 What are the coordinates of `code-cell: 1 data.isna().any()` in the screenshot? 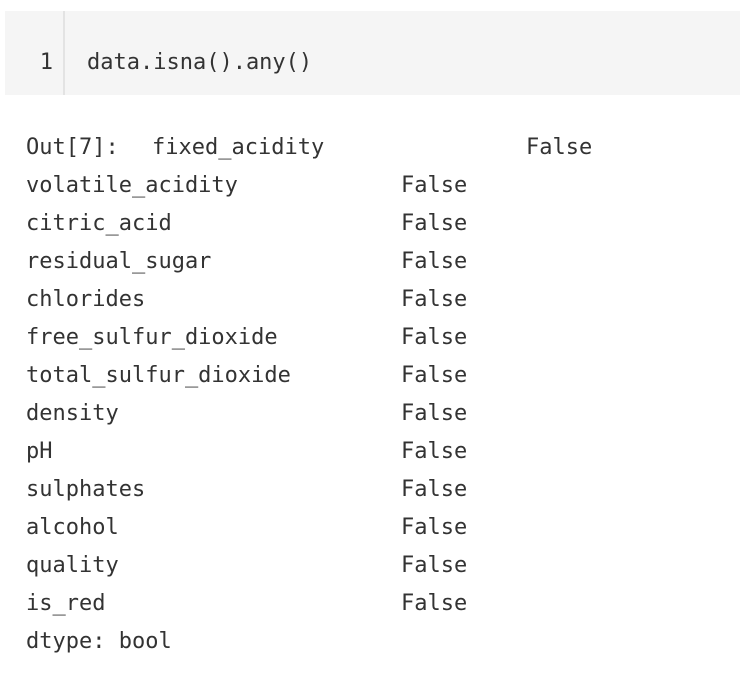 It's located at (372, 53).